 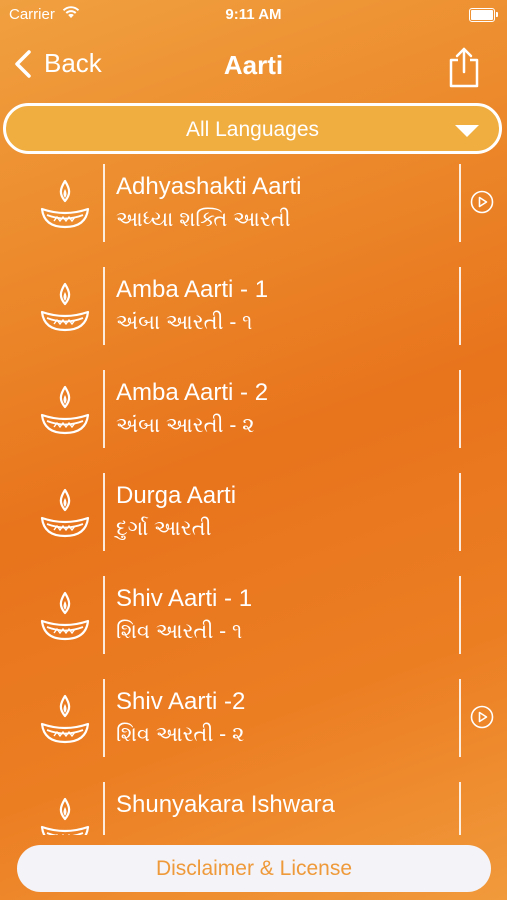 I want to click on share-button, so click(x=464, y=69).